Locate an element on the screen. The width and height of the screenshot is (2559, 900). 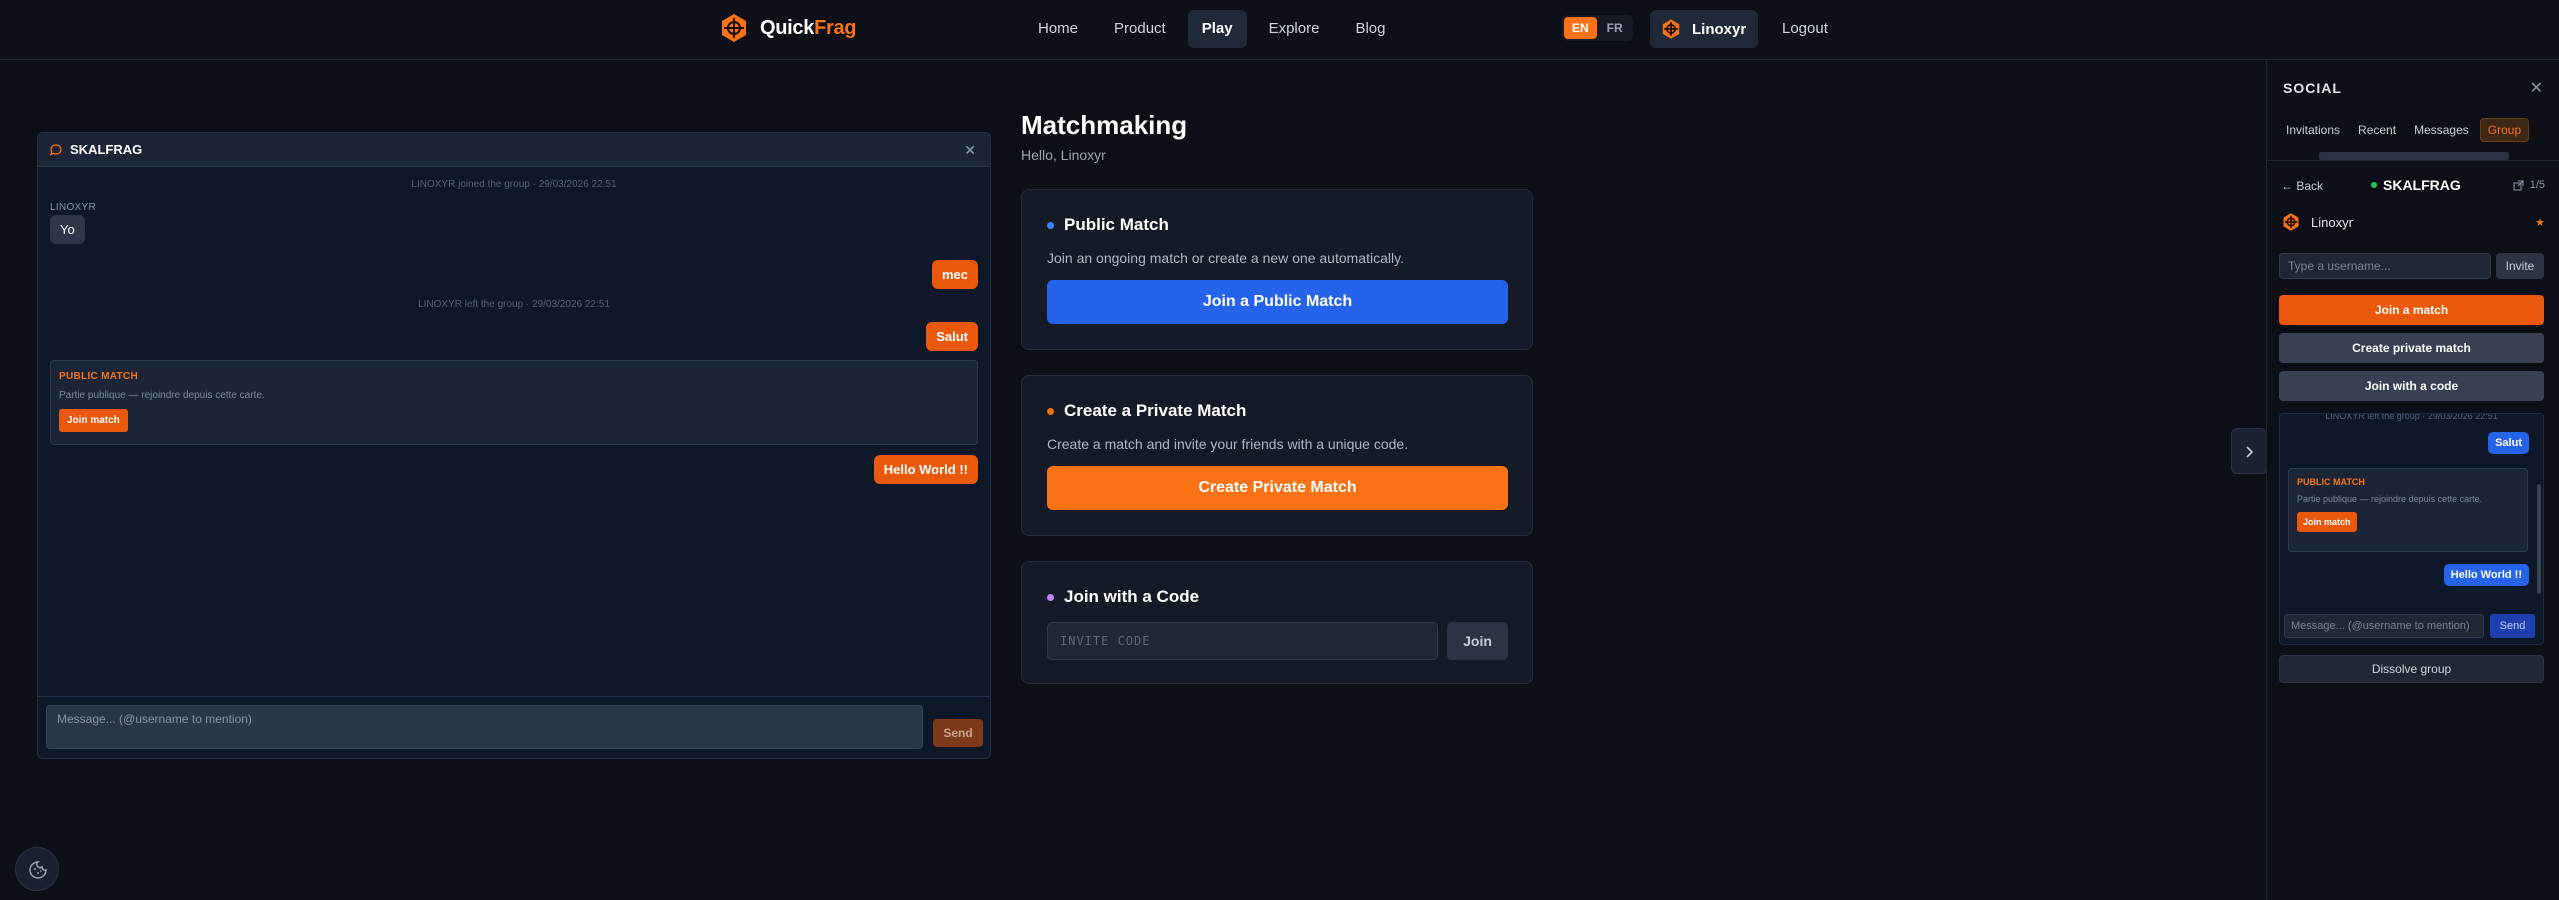
back-button: ← Back is located at coordinates (2302, 186).